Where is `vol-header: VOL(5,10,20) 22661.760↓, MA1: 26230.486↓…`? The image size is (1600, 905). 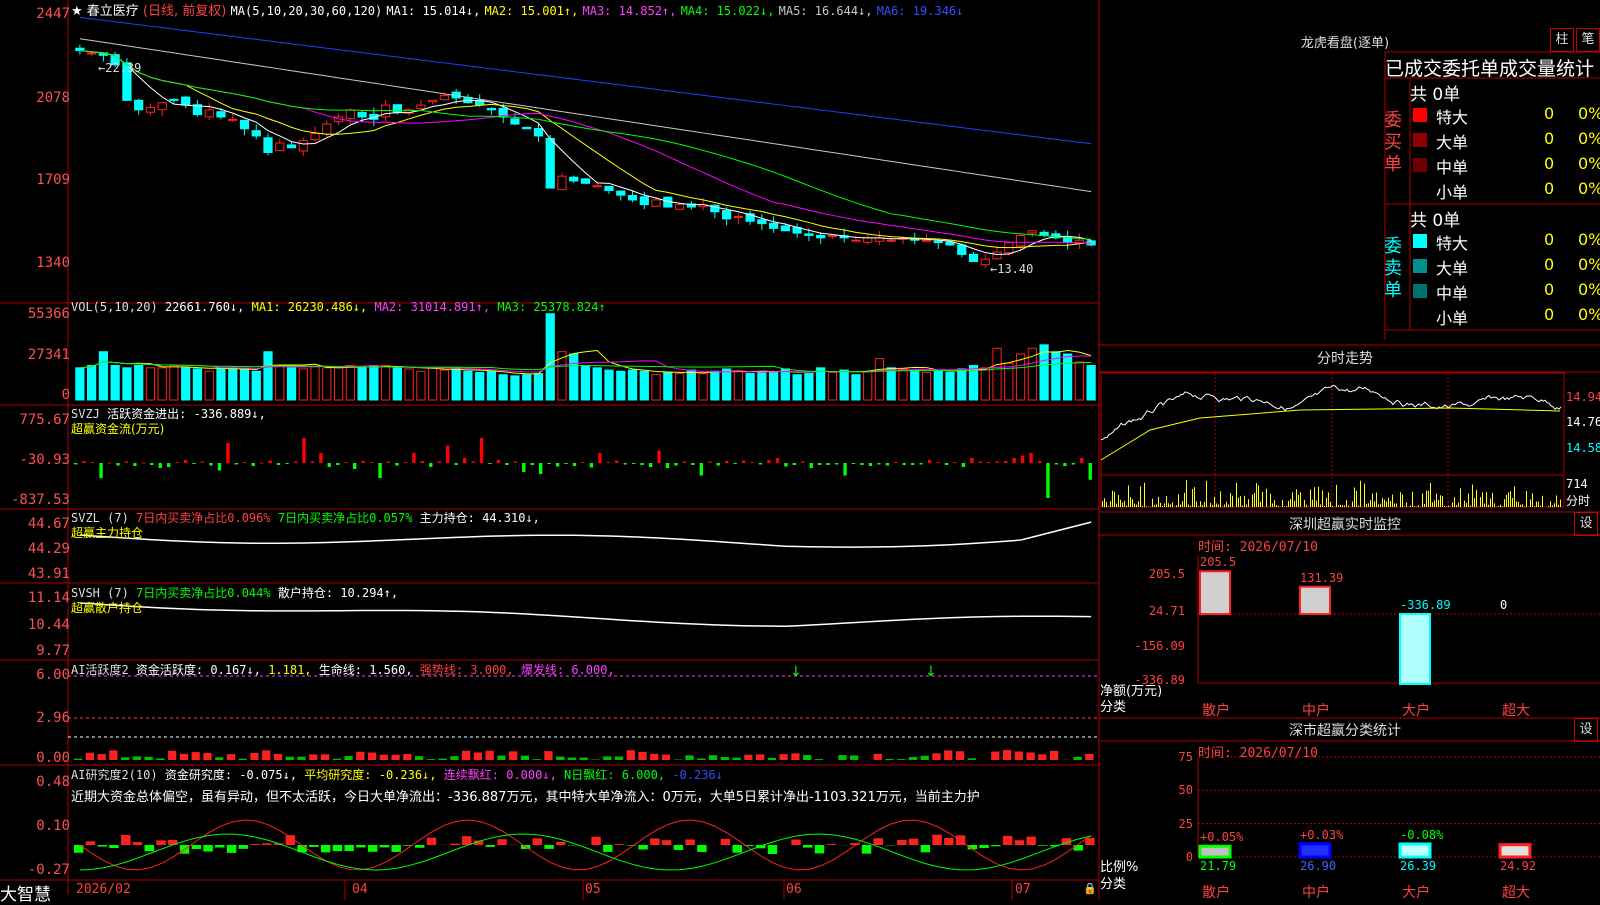 vol-header: VOL(5,10,20) 22661.760↓, MA1: 26230.486↓… is located at coordinates (338, 307).